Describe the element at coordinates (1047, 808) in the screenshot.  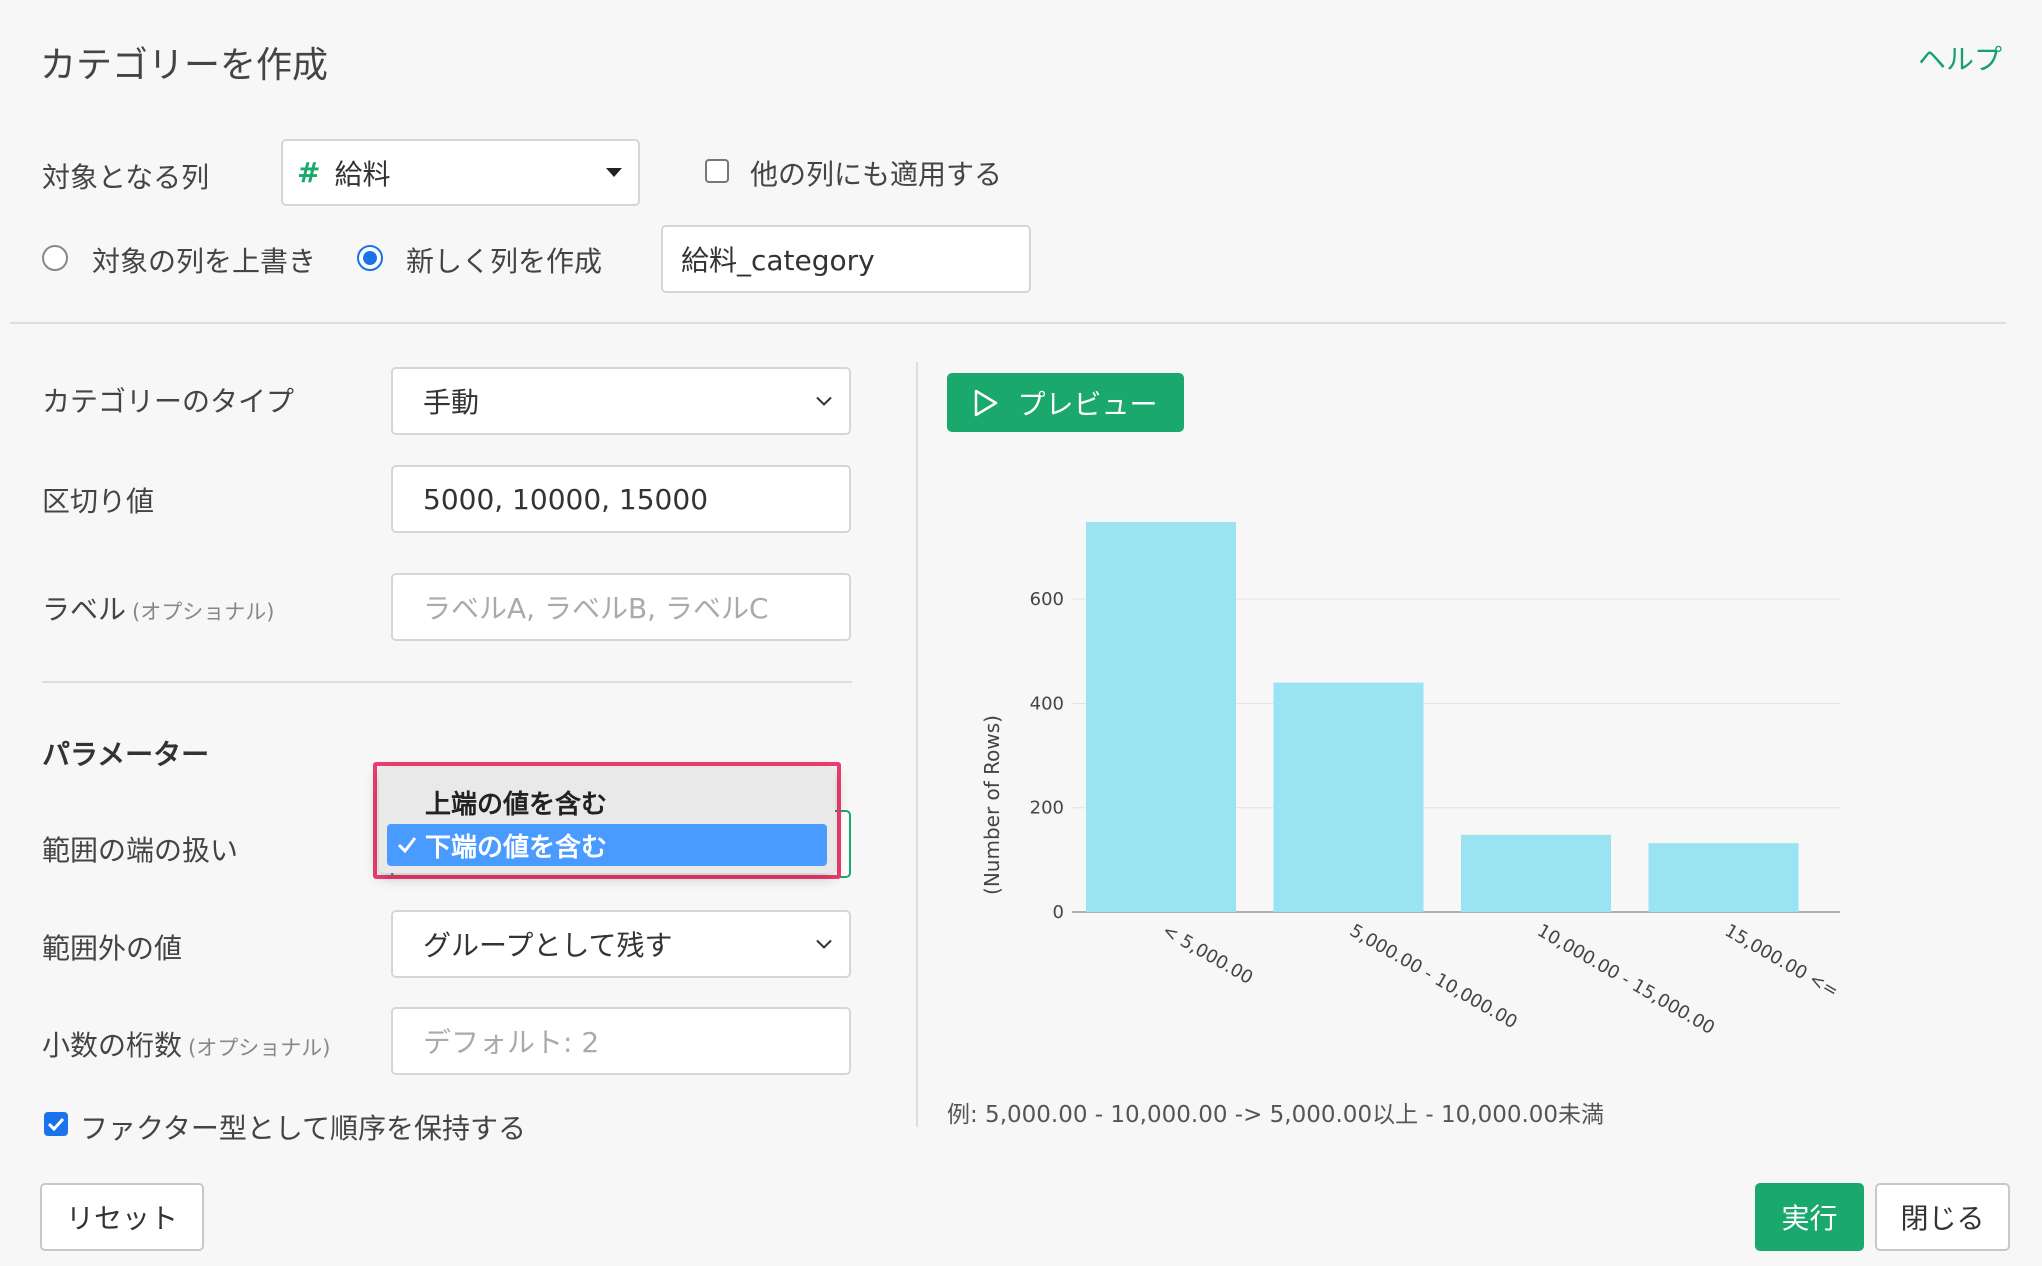
I see `y-tick-label: 200` at that location.